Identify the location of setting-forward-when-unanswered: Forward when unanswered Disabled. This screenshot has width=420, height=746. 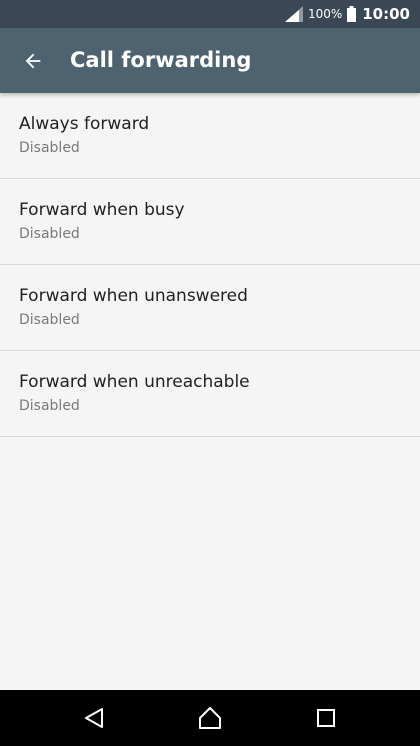
(210, 308).